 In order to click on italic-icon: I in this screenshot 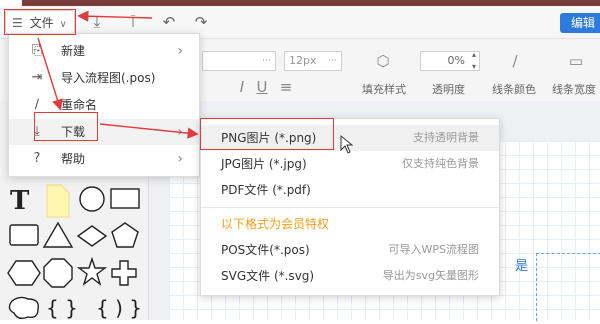, I will do `click(242, 87)`.